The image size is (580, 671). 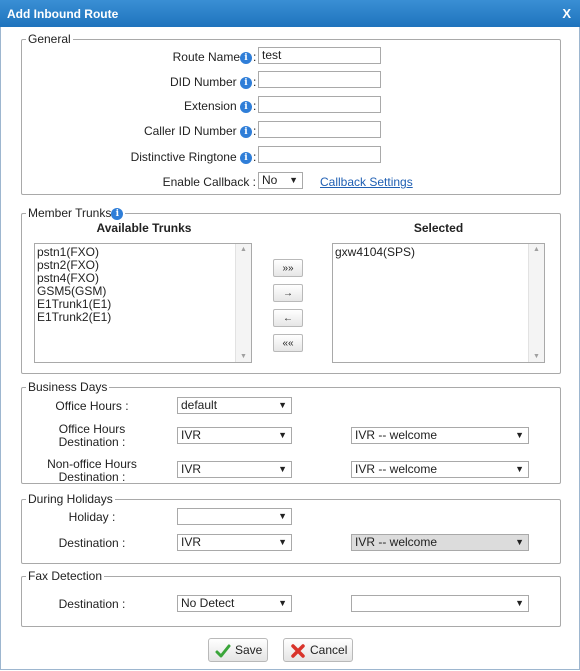 I want to click on office-hours-select: default ▼, so click(x=234, y=405).